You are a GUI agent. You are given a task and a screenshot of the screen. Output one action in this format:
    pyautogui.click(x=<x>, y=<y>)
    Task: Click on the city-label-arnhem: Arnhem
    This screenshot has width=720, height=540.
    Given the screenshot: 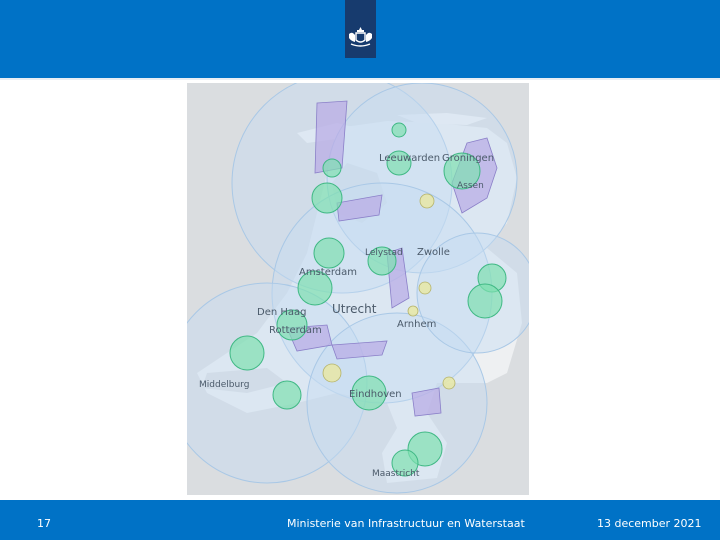 What is the action you would take?
    pyautogui.click(x=416, y=324)
    